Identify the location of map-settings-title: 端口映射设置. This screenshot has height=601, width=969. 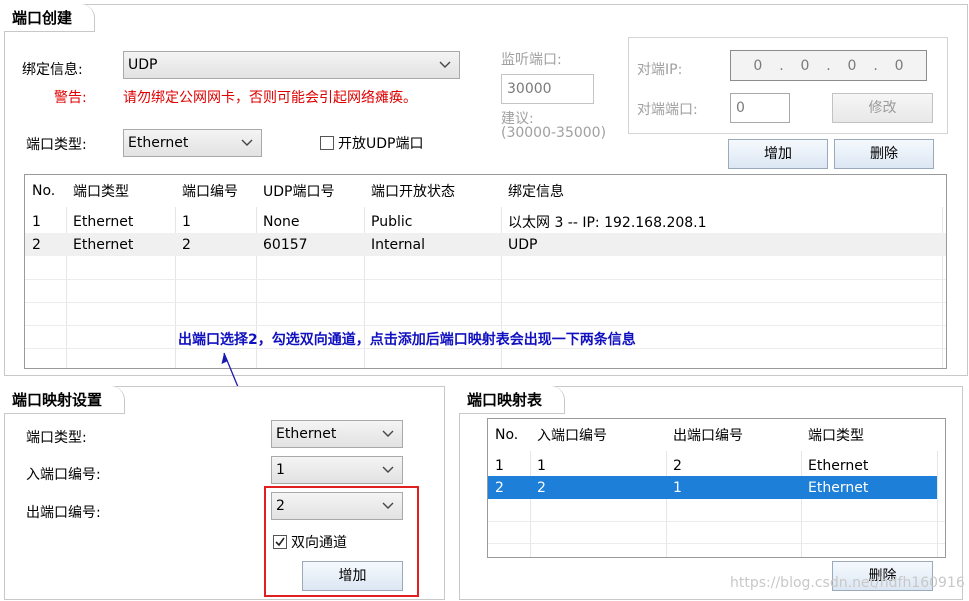
(65, 400).